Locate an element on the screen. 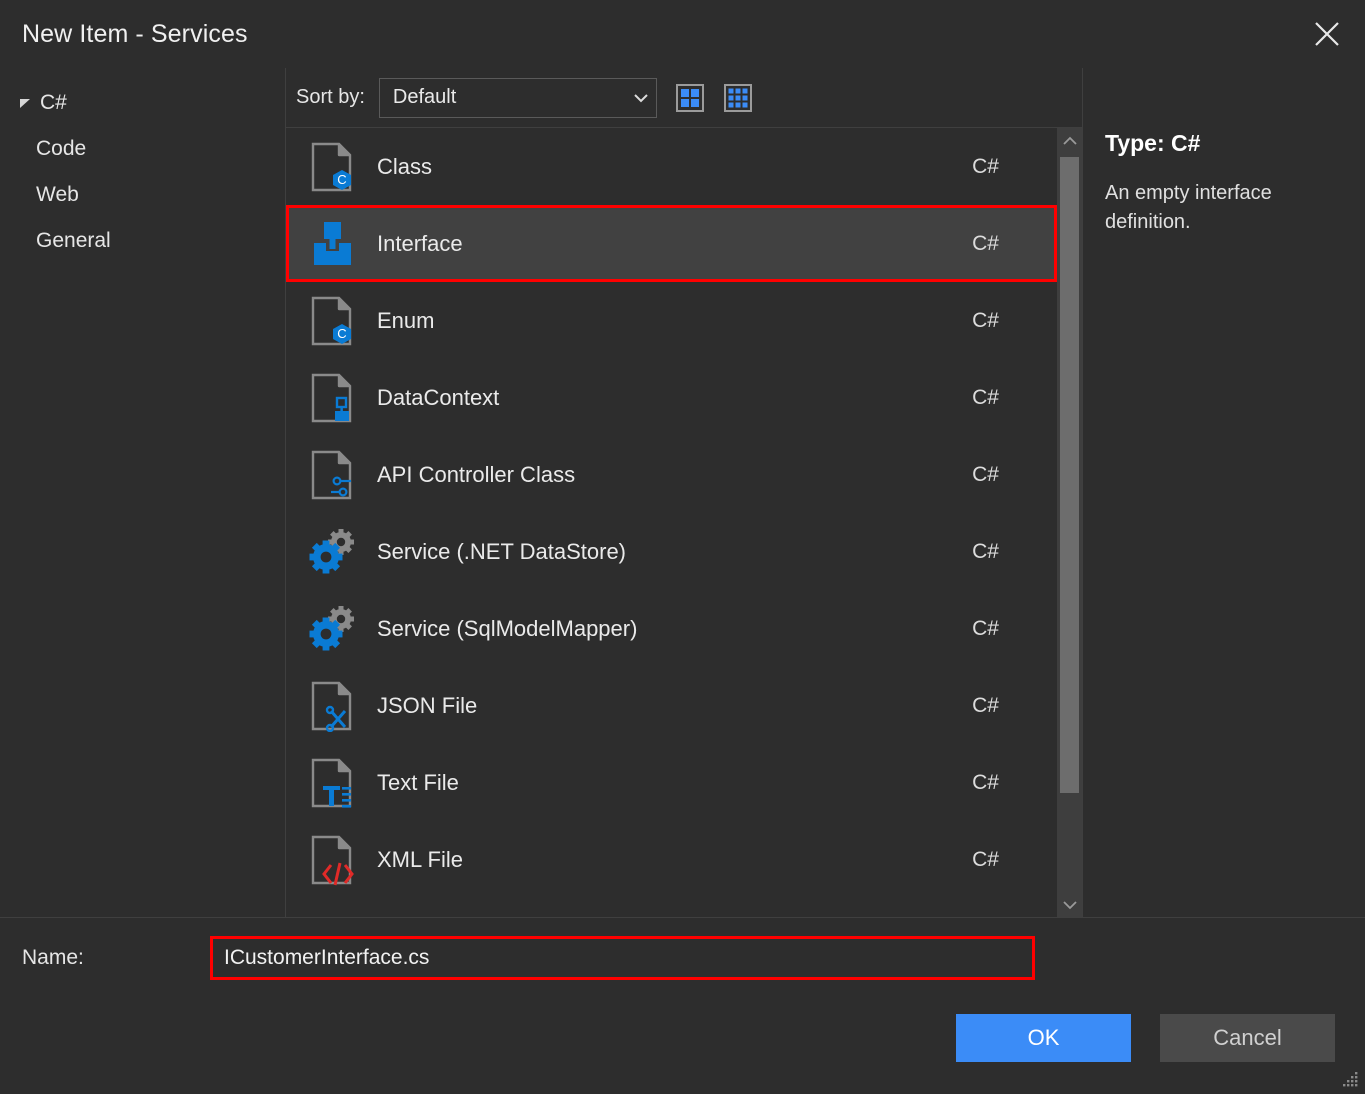 This screenshot has height=1094, width=1365. sidebar-item-code: Code is located at coordinates (142, 149).